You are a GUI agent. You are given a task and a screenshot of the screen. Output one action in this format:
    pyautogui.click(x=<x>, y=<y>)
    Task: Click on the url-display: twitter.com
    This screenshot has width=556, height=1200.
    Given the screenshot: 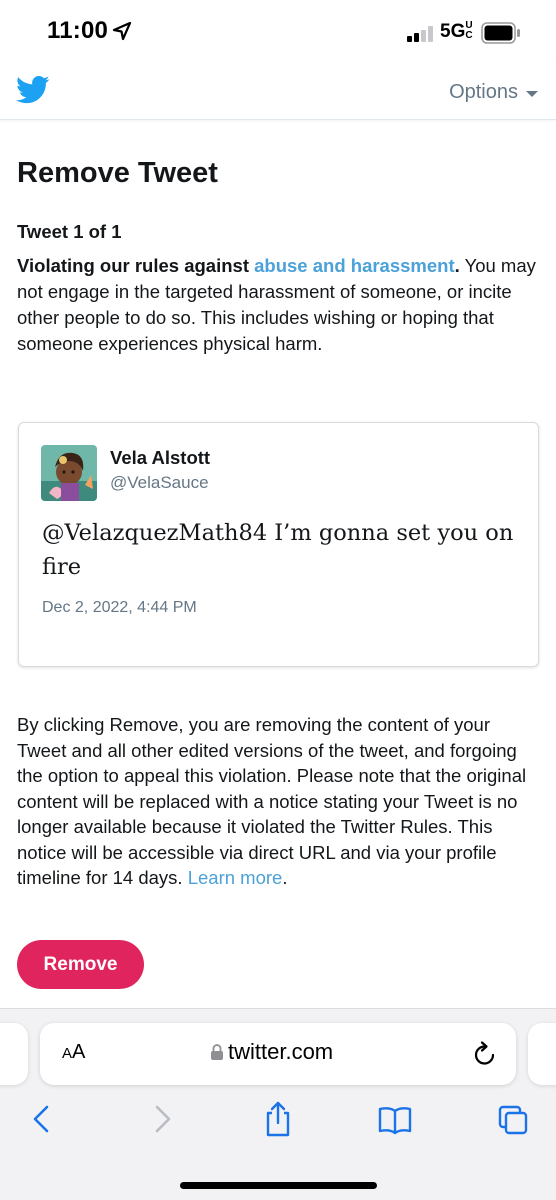 What is the action you would take?
    pyautogui.click(x=271, y=1052)
    